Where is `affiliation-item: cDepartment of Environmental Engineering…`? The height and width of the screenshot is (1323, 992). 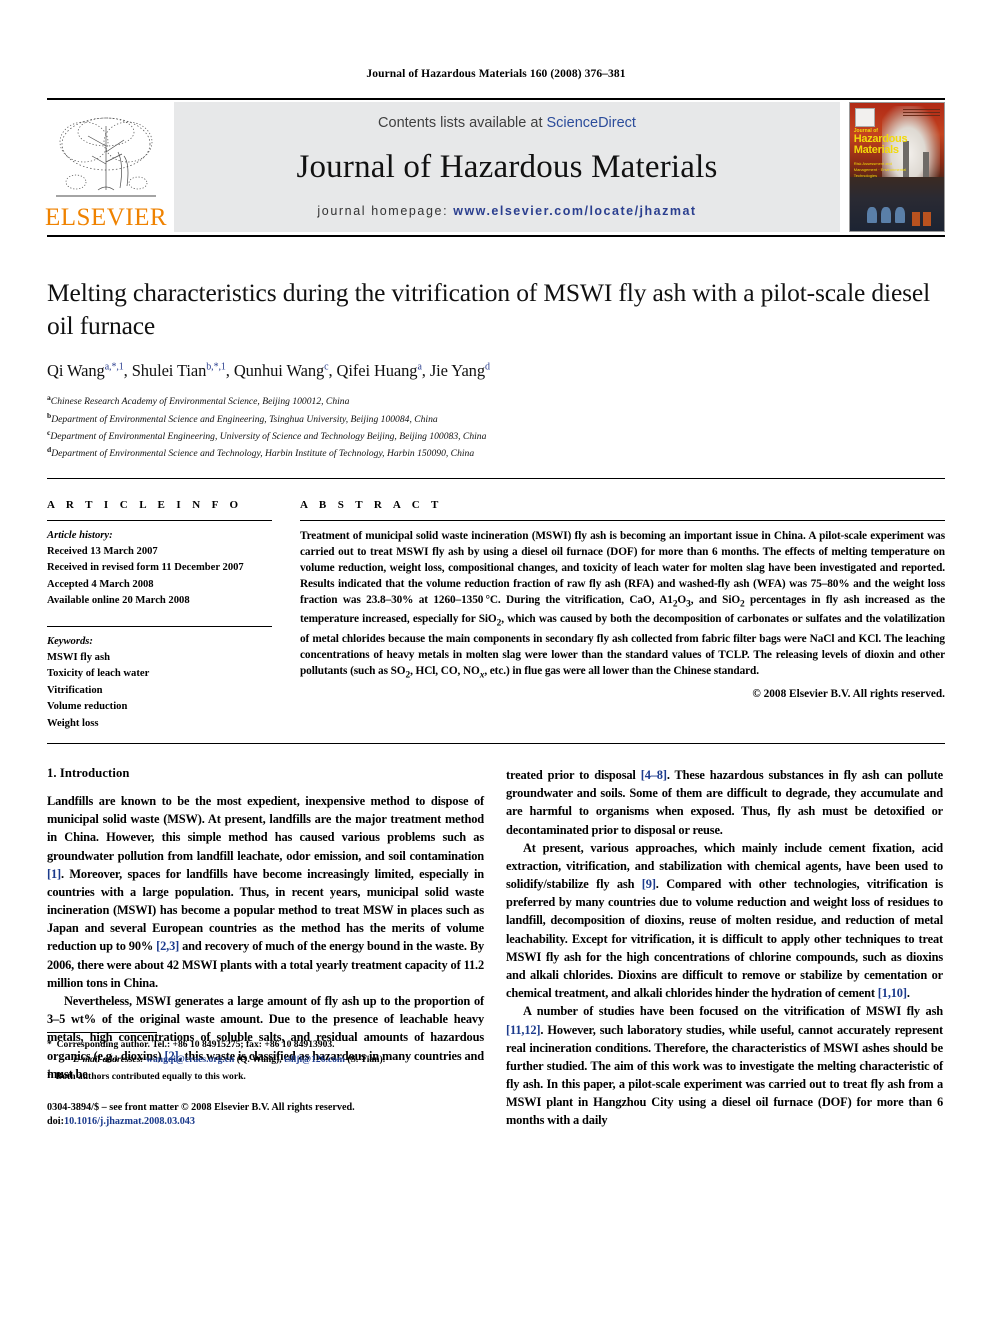 affiliation-item: cDepartment of Environmental Engineering… is located at coordinates (496, 435).